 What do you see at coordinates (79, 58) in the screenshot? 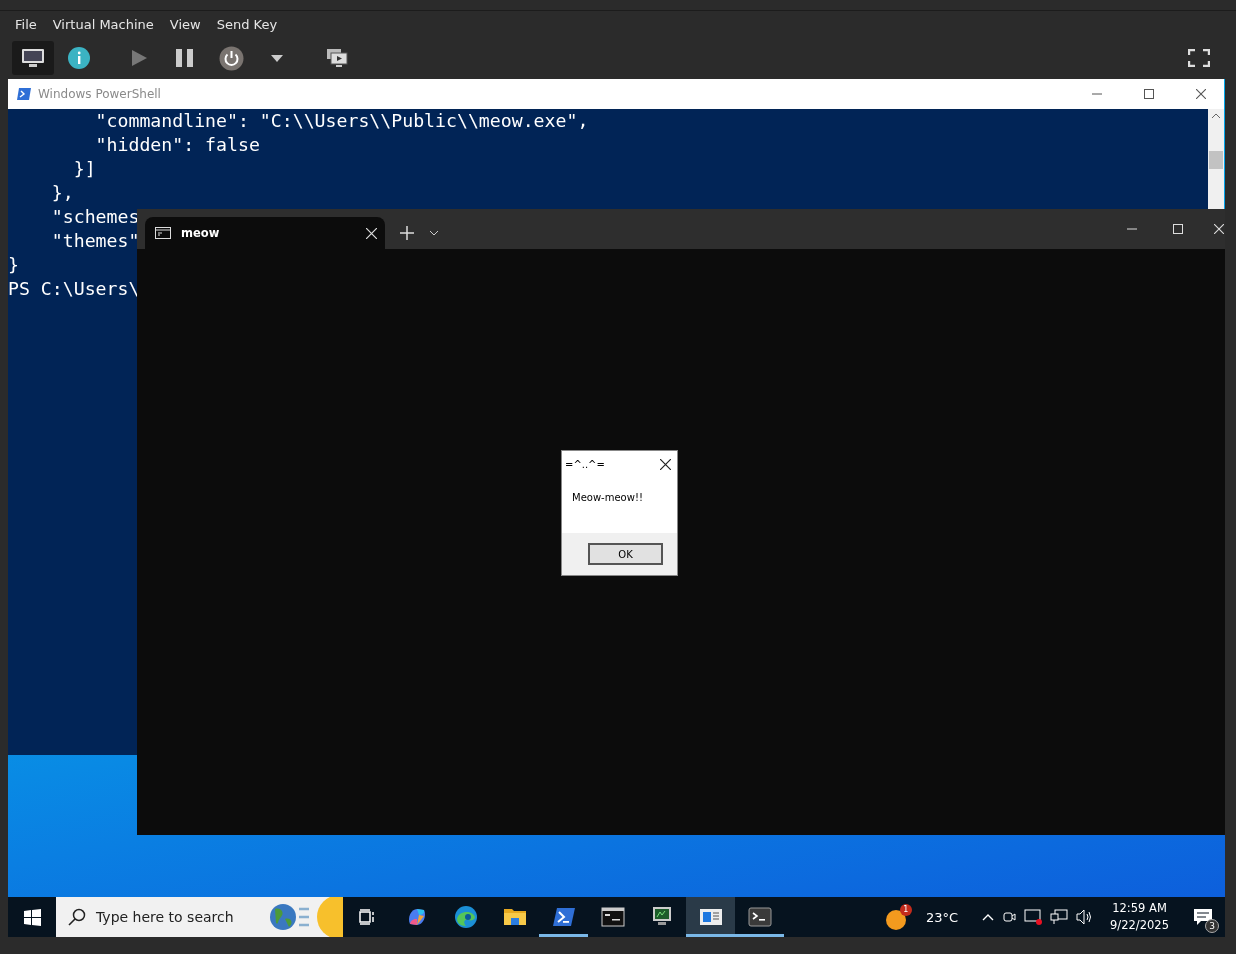
I see `info-icon` at bounding box center [79, 58].